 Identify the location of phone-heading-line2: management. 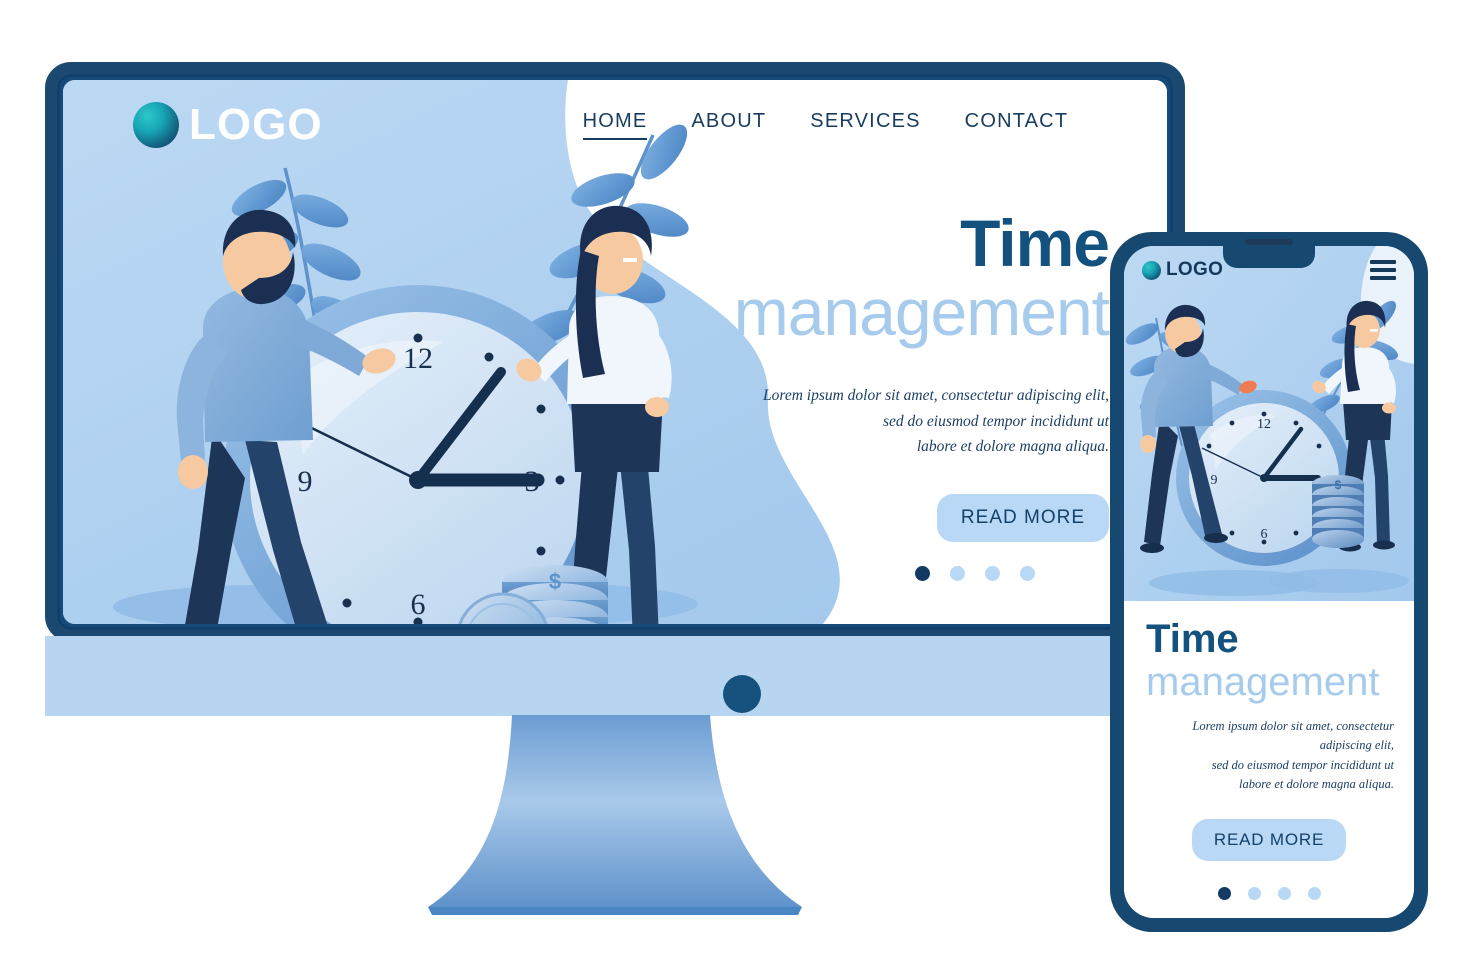
(1263, 682).